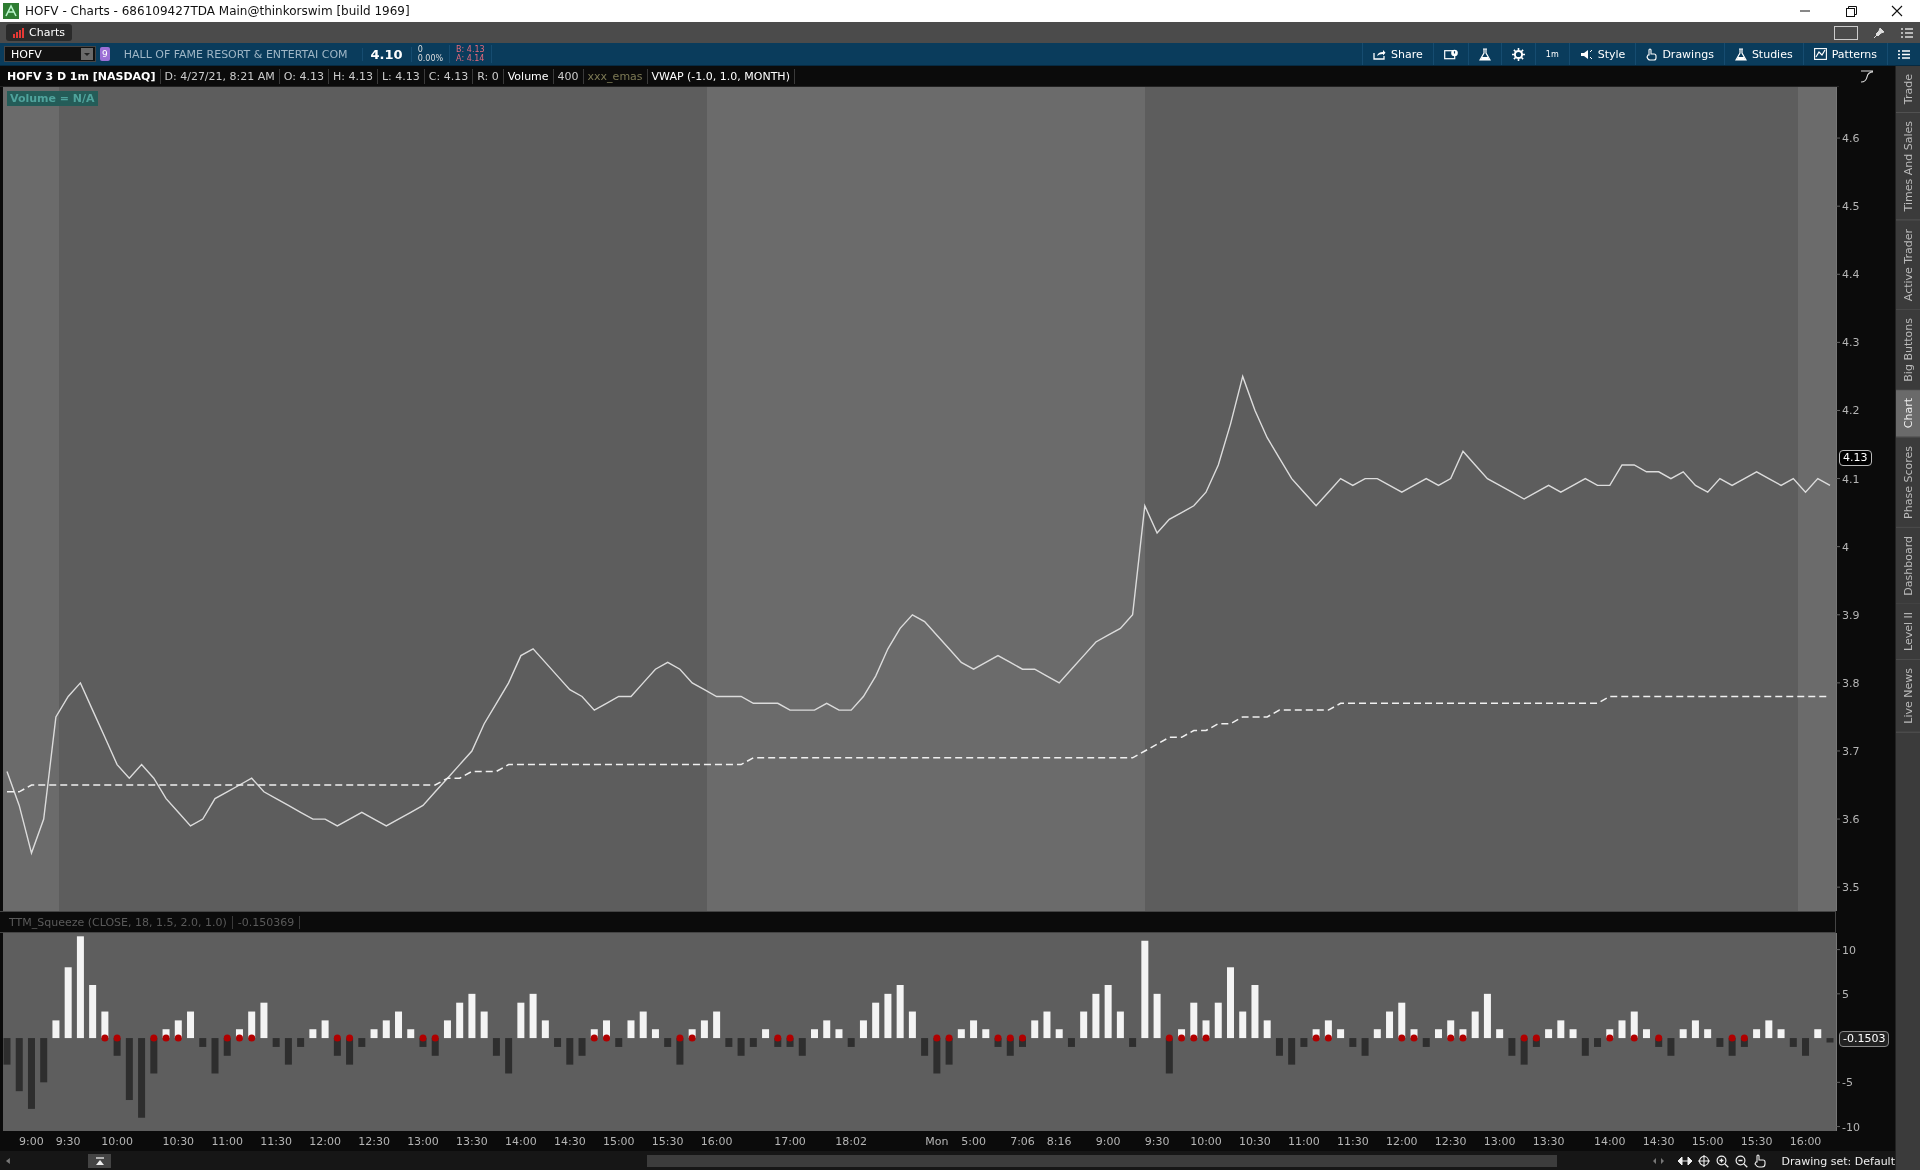  I want to click on time-label: 14:30, so click(1658, 1141).